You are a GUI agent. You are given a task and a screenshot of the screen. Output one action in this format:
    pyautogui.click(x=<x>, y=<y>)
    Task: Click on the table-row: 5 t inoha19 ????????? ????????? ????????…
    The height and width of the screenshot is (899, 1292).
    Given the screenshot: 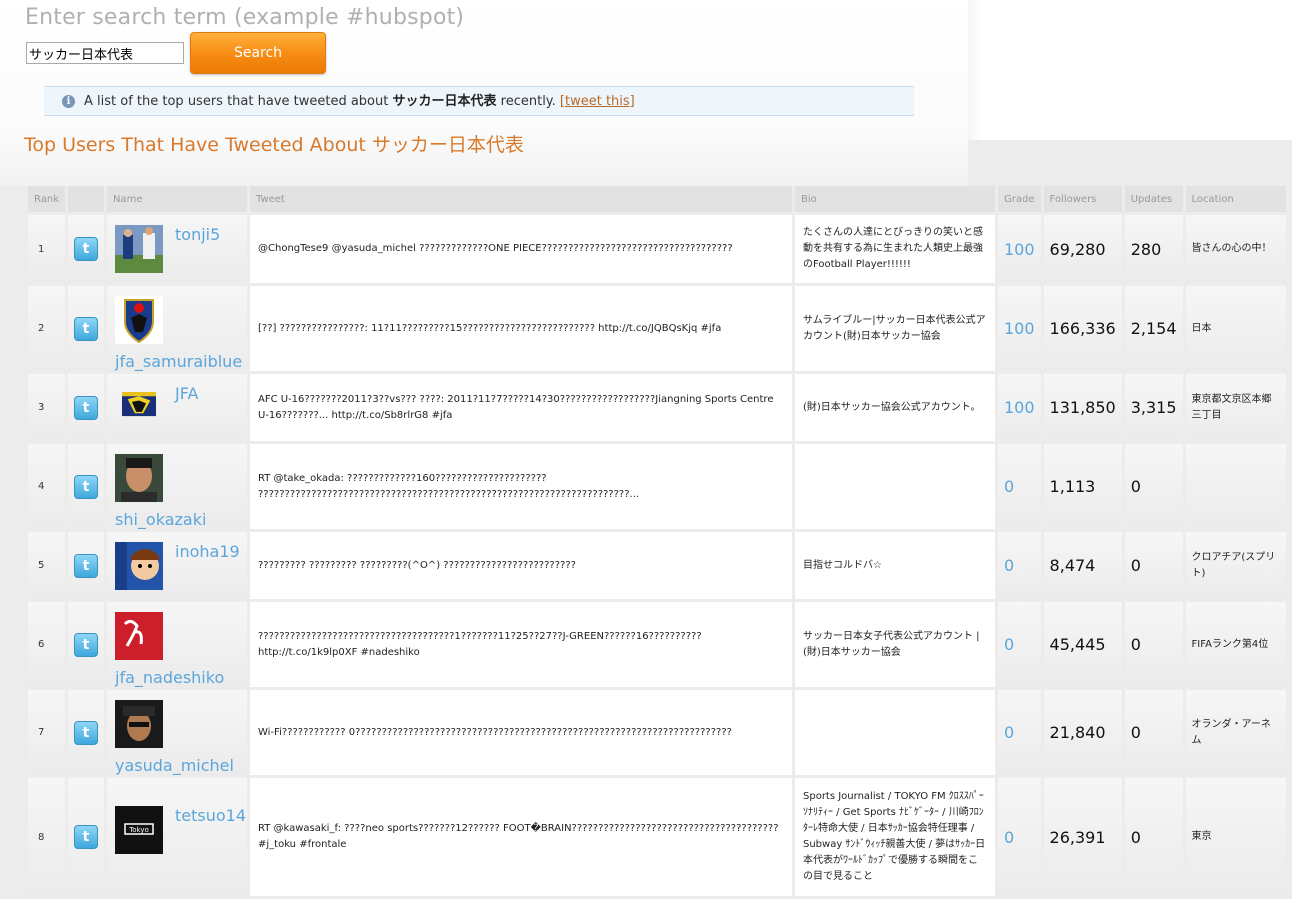 What is the action you would take?
    pyautogui.click(x=657, y=565)
    